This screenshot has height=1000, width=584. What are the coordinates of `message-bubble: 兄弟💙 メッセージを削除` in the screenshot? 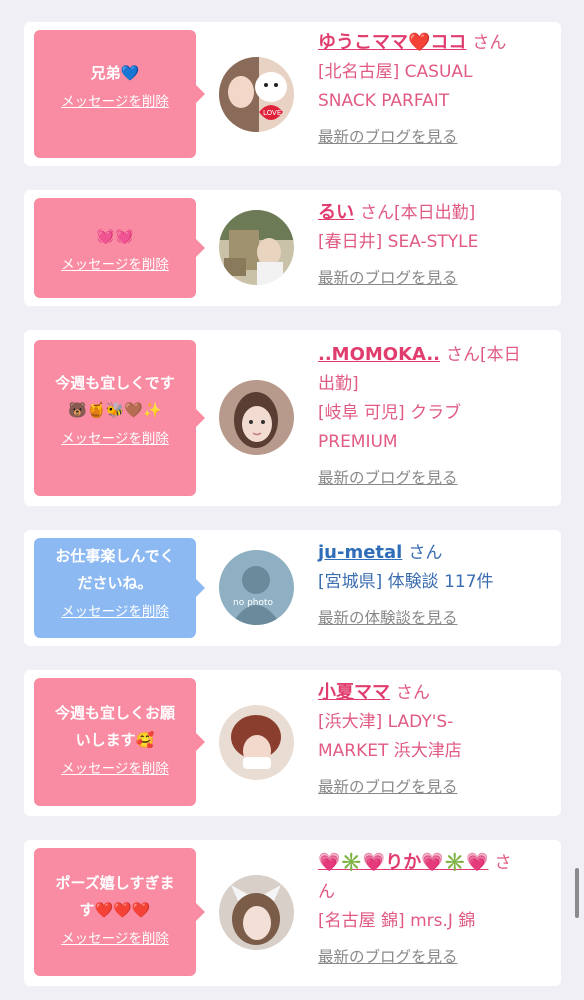 It's located at (119, 94).